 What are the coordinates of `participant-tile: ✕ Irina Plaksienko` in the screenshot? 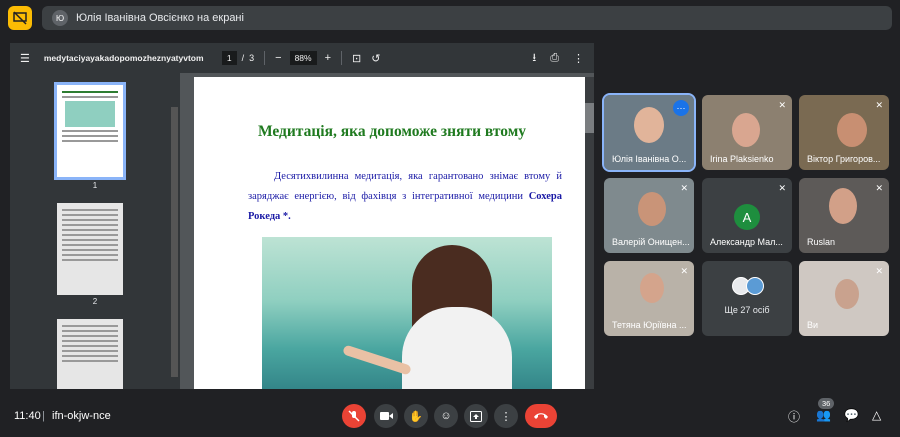 It's located at (747, 132).